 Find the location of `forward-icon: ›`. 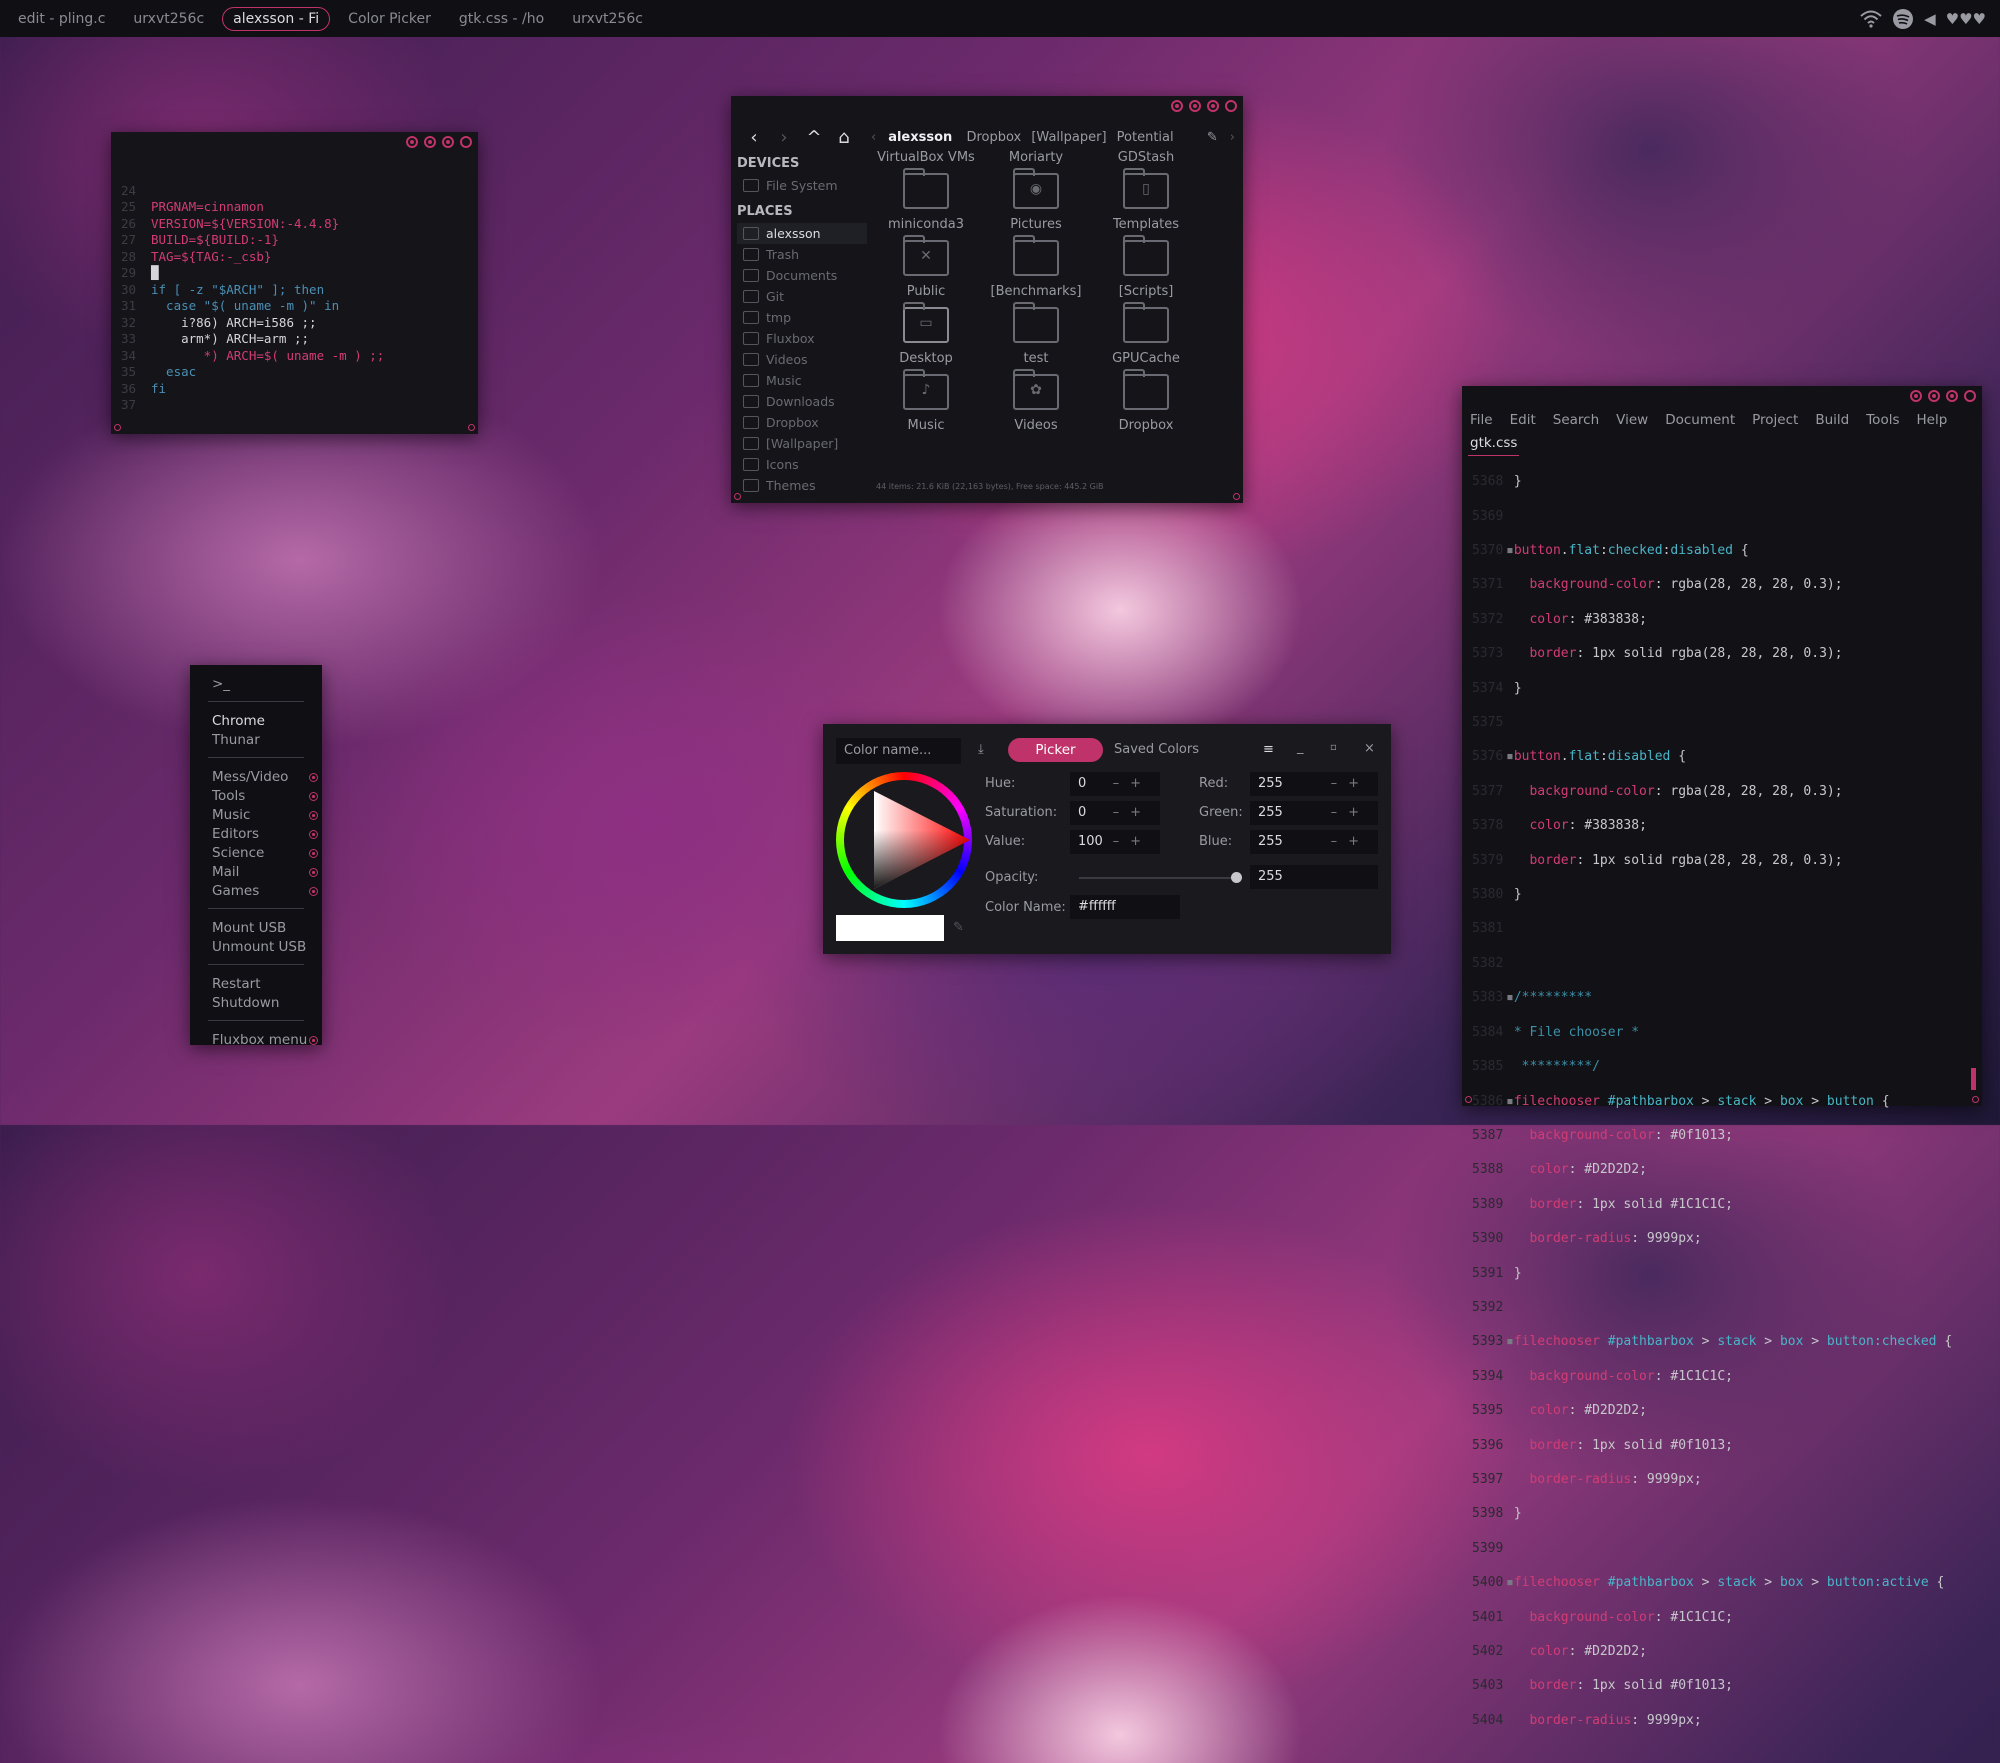

forward-icon: › is located at coordinates (784, 137).